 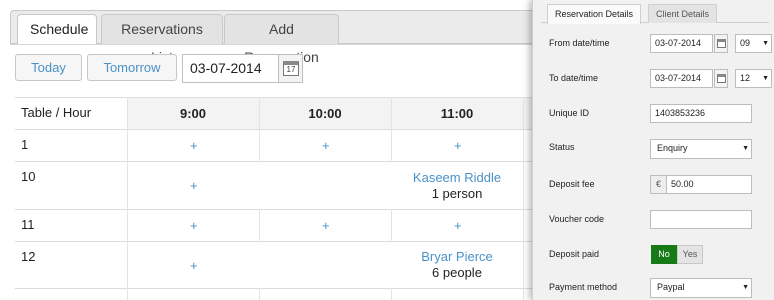 I want to click on table-label-1: 1, so click(x=25, y=144).